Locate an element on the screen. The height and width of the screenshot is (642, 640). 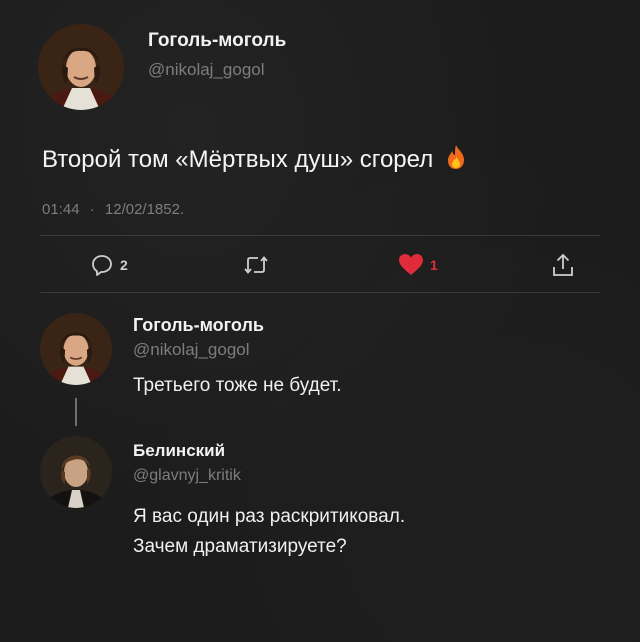
reply-author-name: Гоголь-моголь is located at coordinates (198, 325).